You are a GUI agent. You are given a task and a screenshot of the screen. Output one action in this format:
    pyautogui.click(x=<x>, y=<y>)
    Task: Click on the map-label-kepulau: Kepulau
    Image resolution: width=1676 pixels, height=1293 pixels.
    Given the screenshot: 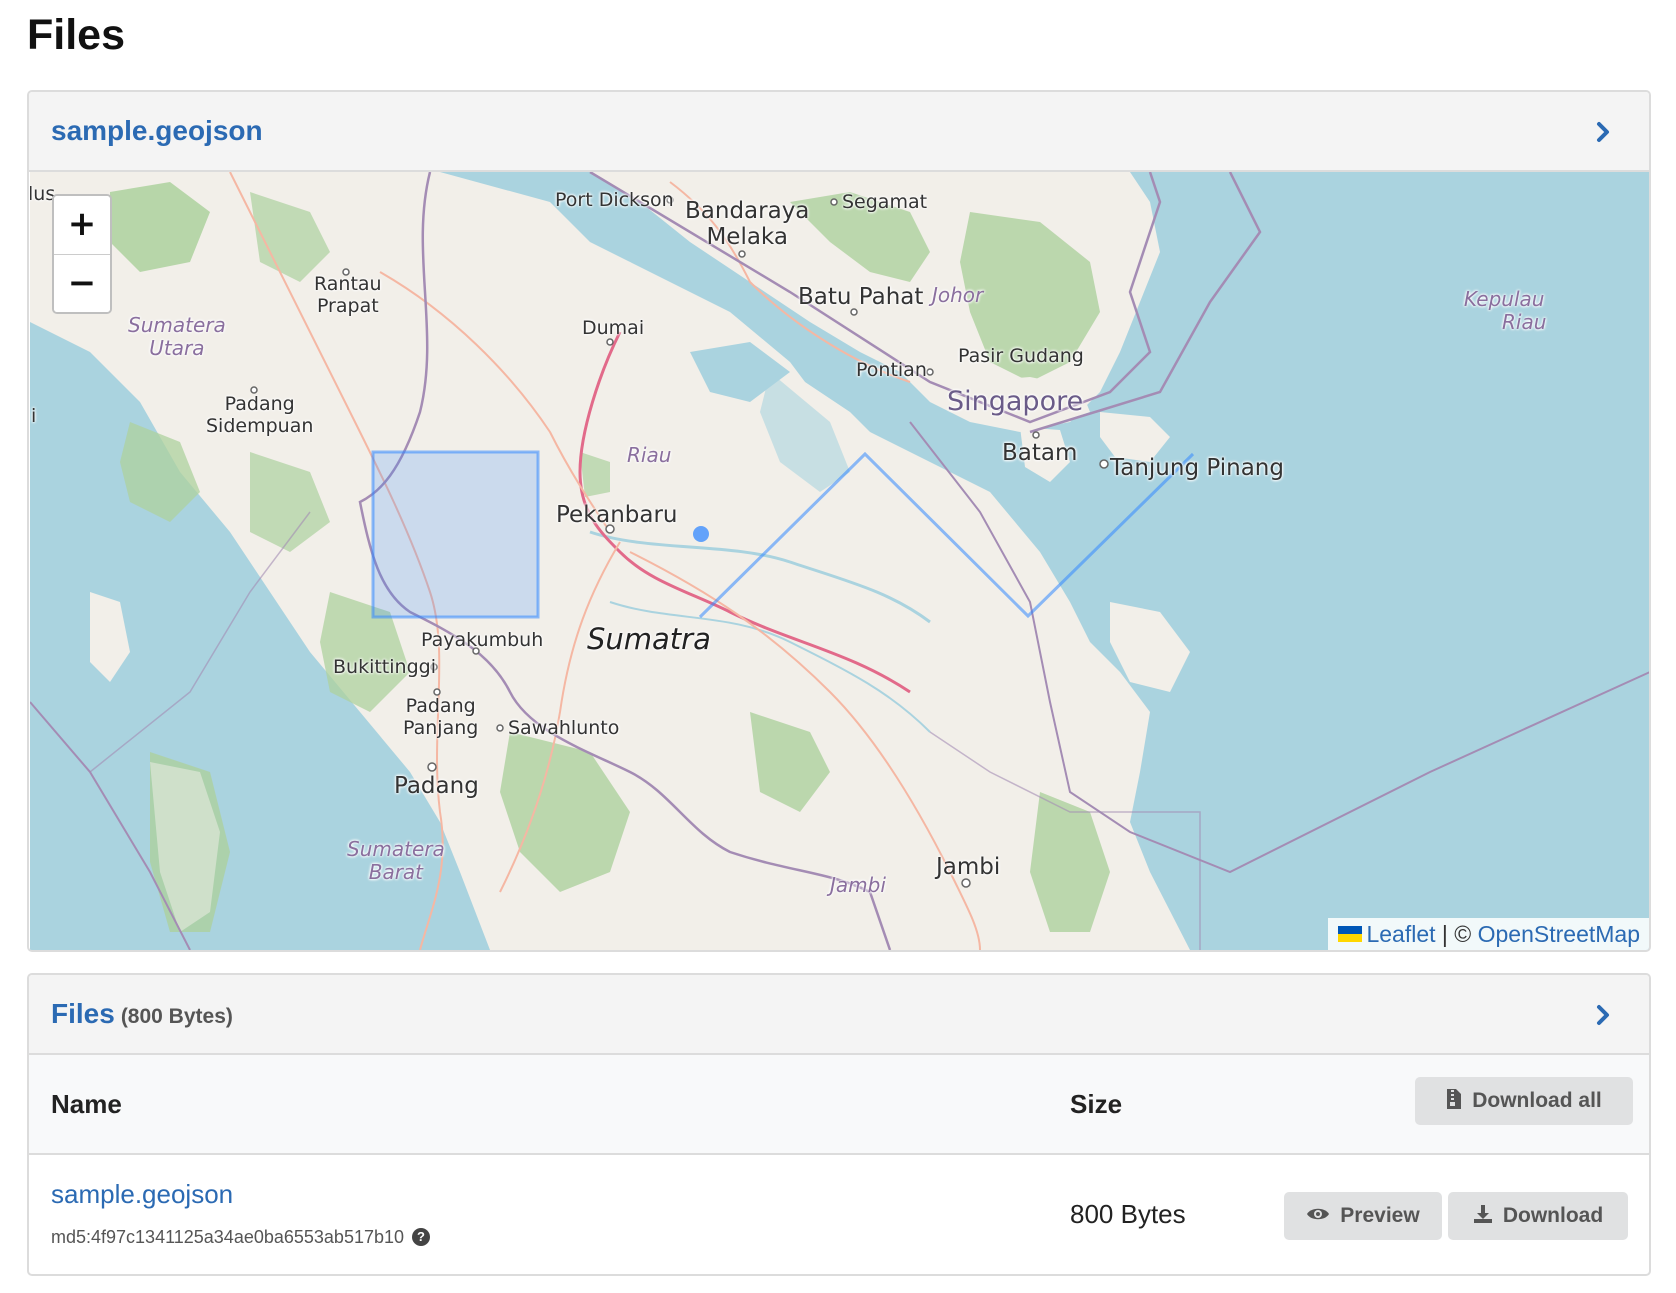 What is the action you would take?
    pyautogui.click(x=1504, y=299)
    